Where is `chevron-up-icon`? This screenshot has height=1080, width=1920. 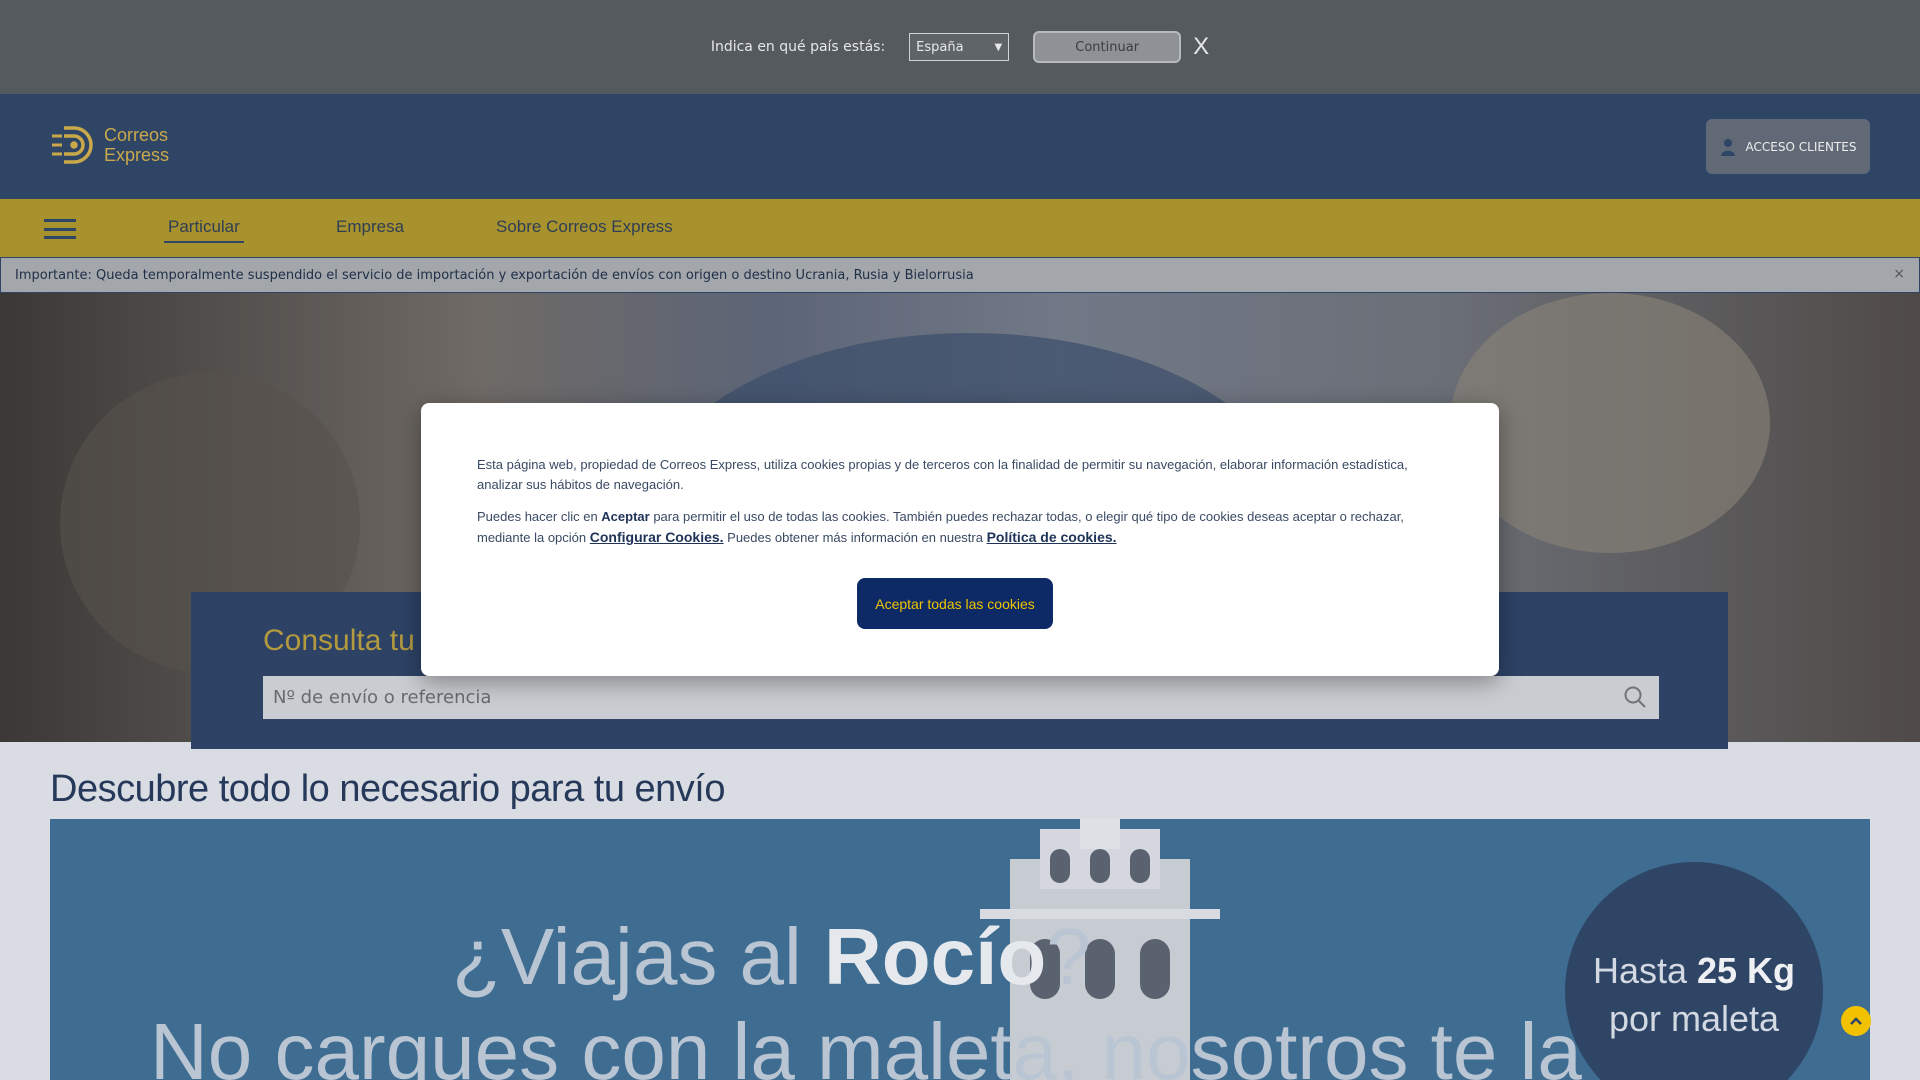
chevron-up-icon is located at coordinates (1856, 1021).